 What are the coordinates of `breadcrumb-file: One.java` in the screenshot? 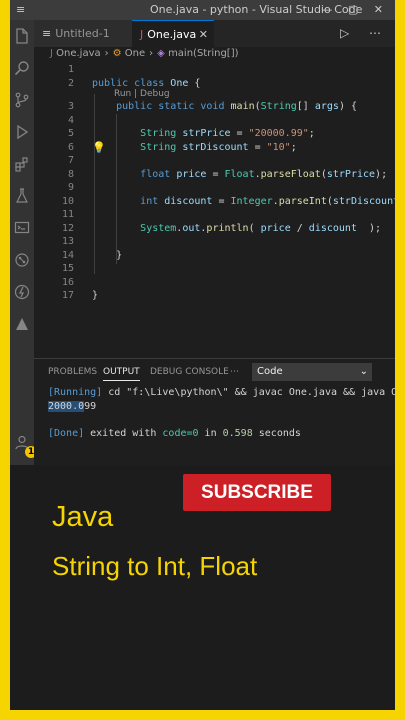 It's located at (78, 53).